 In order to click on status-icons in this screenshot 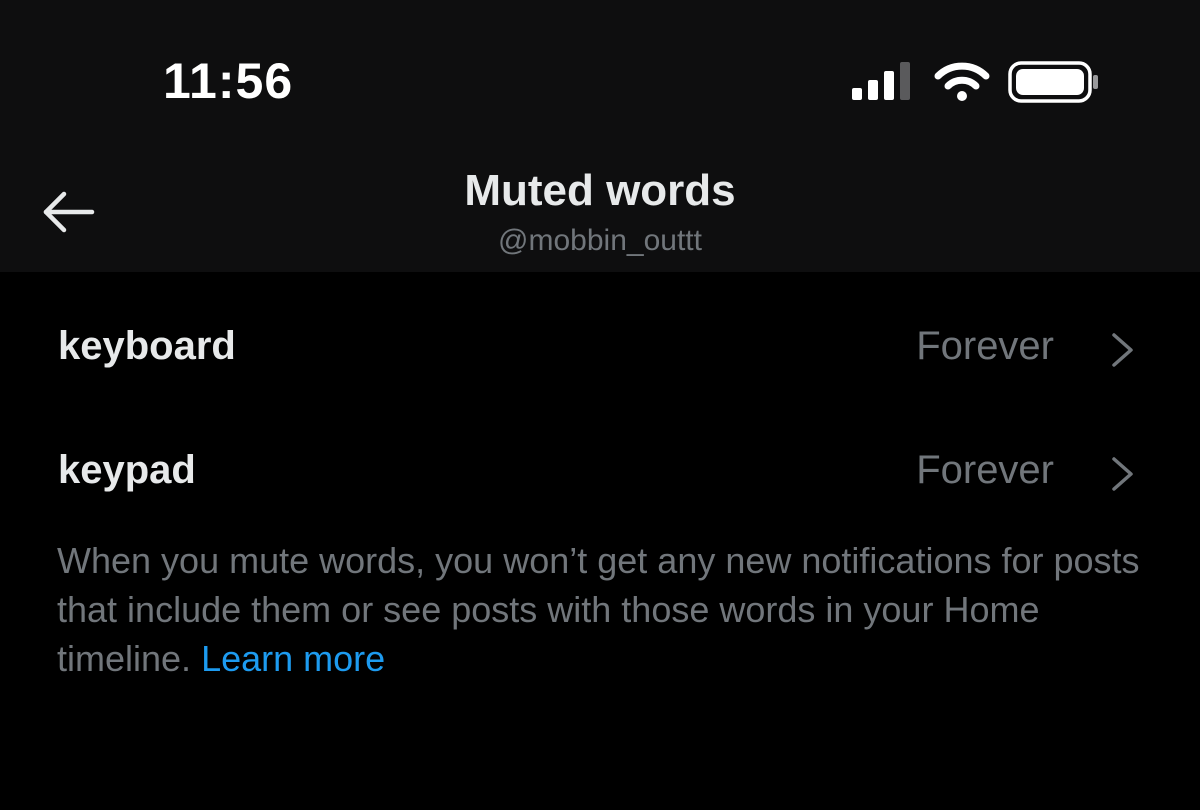, I will do `click(975, 82)`.